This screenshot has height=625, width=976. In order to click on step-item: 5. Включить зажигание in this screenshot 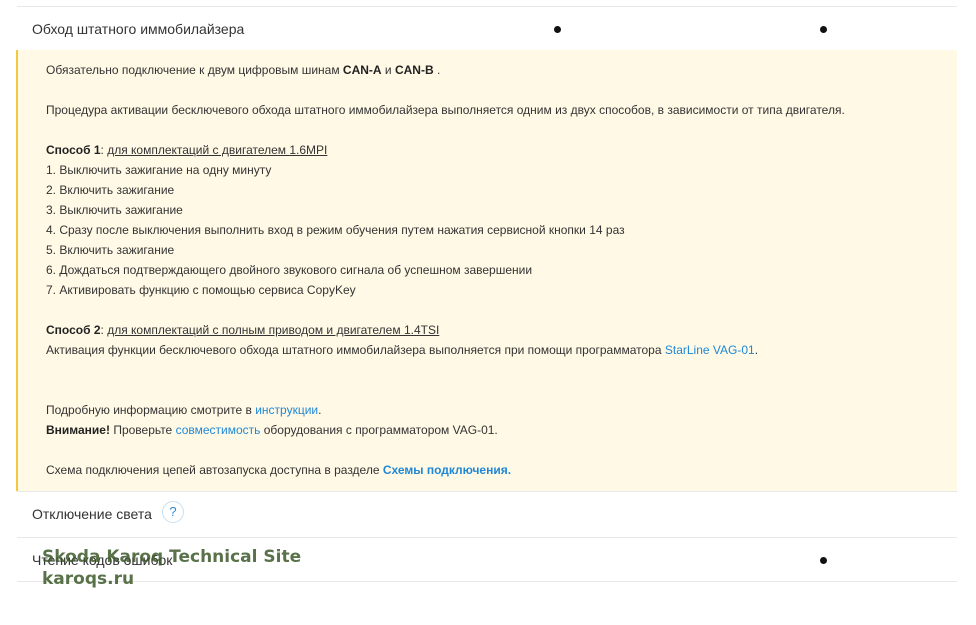, I will do `click(110, 250)`.